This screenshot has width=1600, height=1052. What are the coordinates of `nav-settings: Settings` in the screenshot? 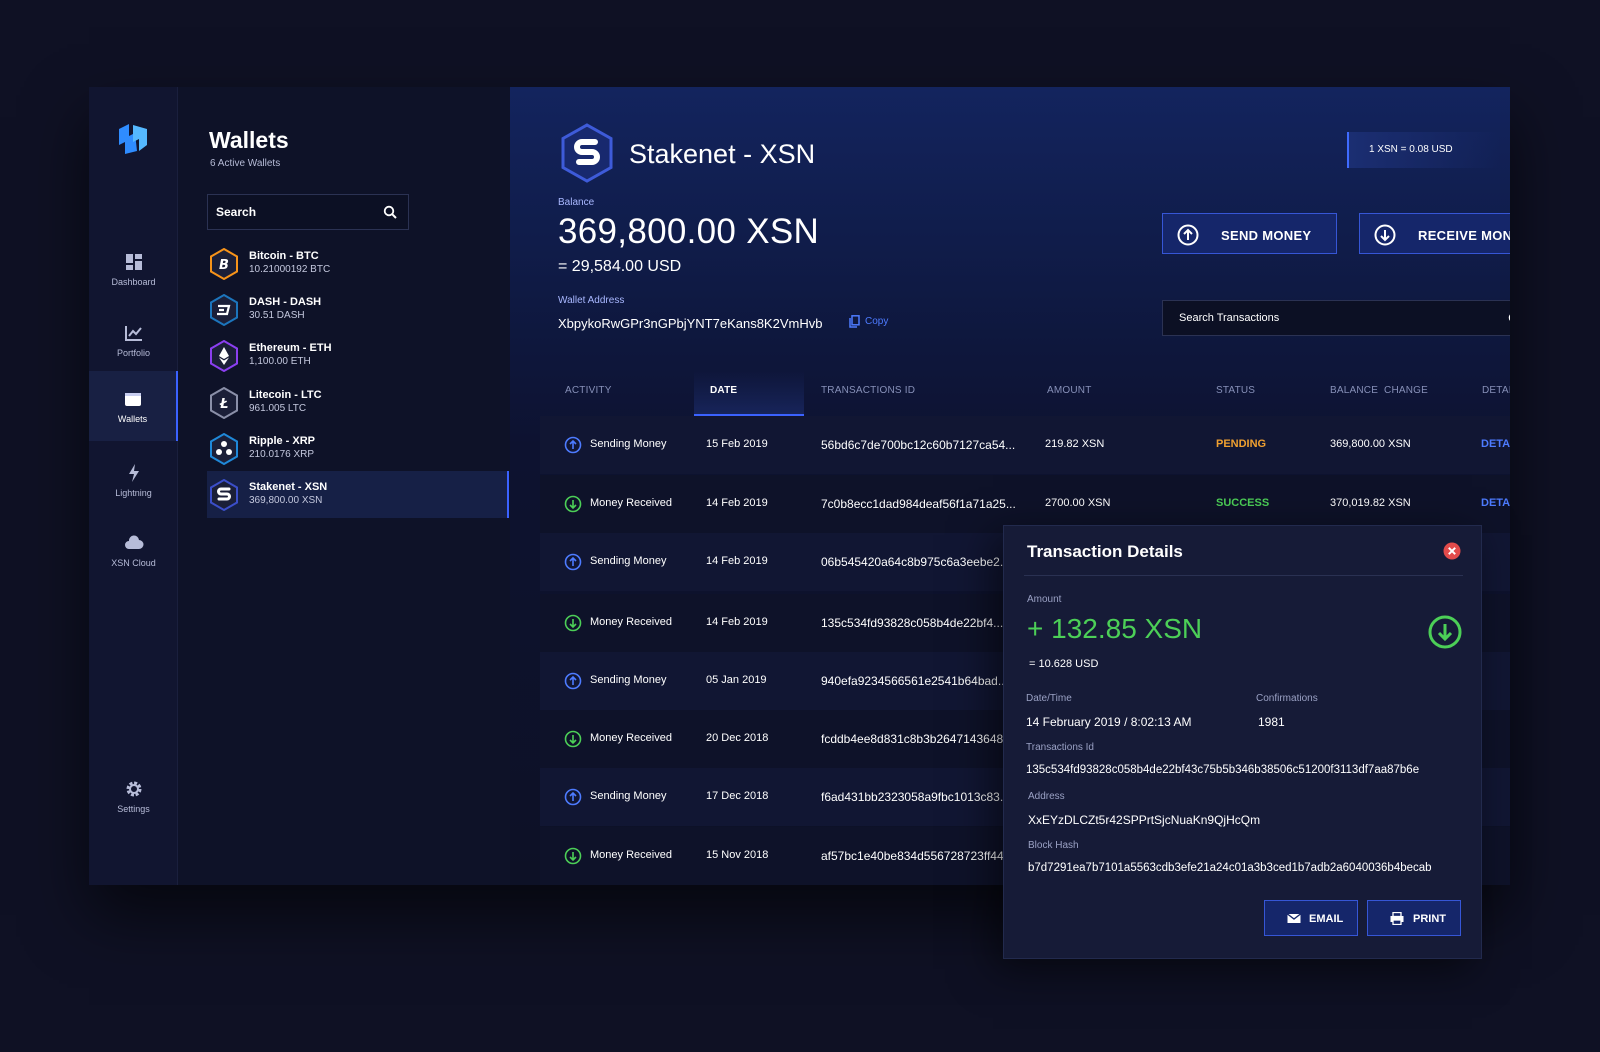 It's located at (133, 806).